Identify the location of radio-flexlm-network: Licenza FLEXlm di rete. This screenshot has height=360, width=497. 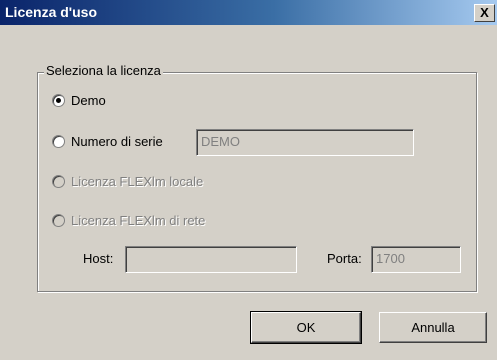
(157, 221).